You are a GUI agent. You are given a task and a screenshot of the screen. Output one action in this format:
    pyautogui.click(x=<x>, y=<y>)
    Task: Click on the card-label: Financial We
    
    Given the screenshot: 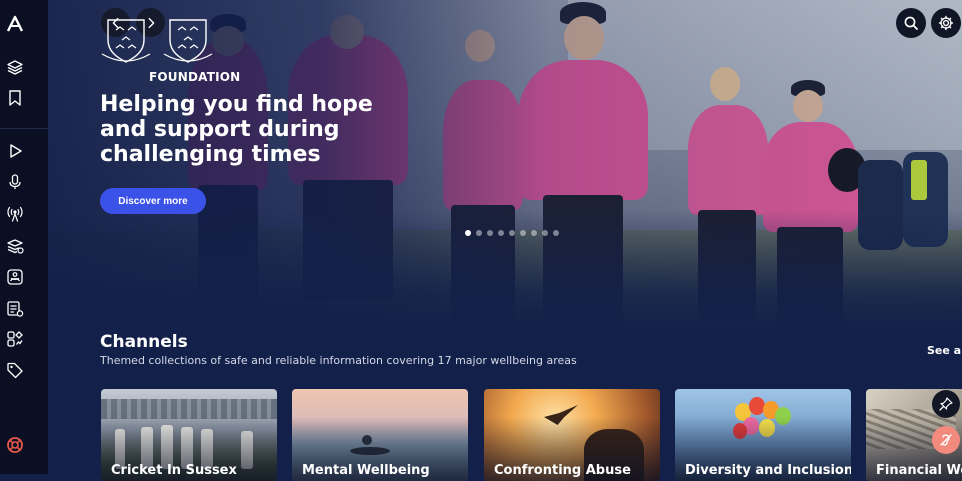 What is the action you would take?
    pyautogui.click(x=919, y=470)
    